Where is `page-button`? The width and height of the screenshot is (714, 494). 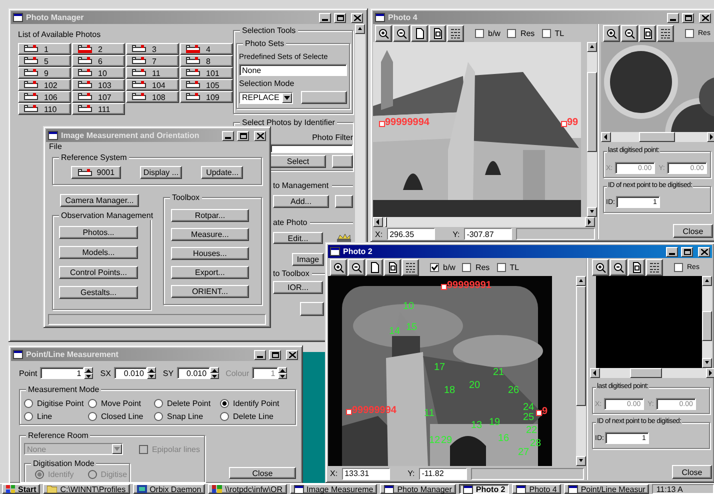
page-button is located at coordinates (419, 33).